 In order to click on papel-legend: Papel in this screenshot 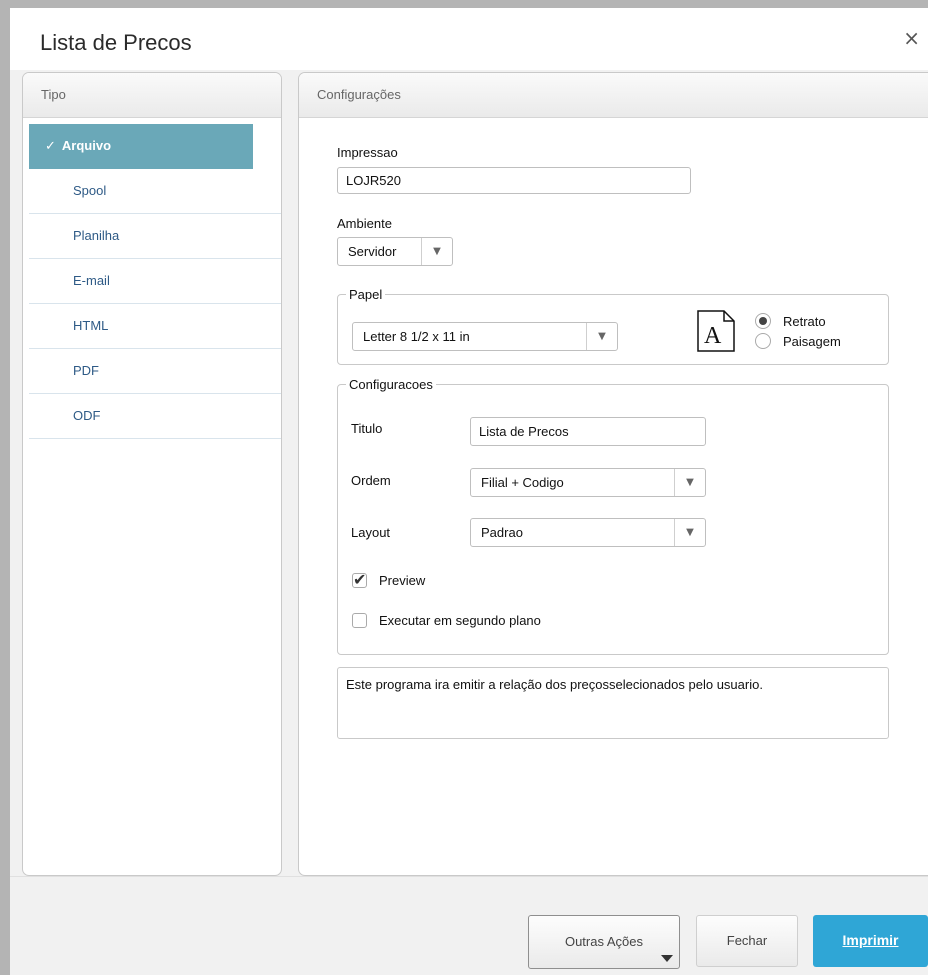, I will do `click(366, 294)`.